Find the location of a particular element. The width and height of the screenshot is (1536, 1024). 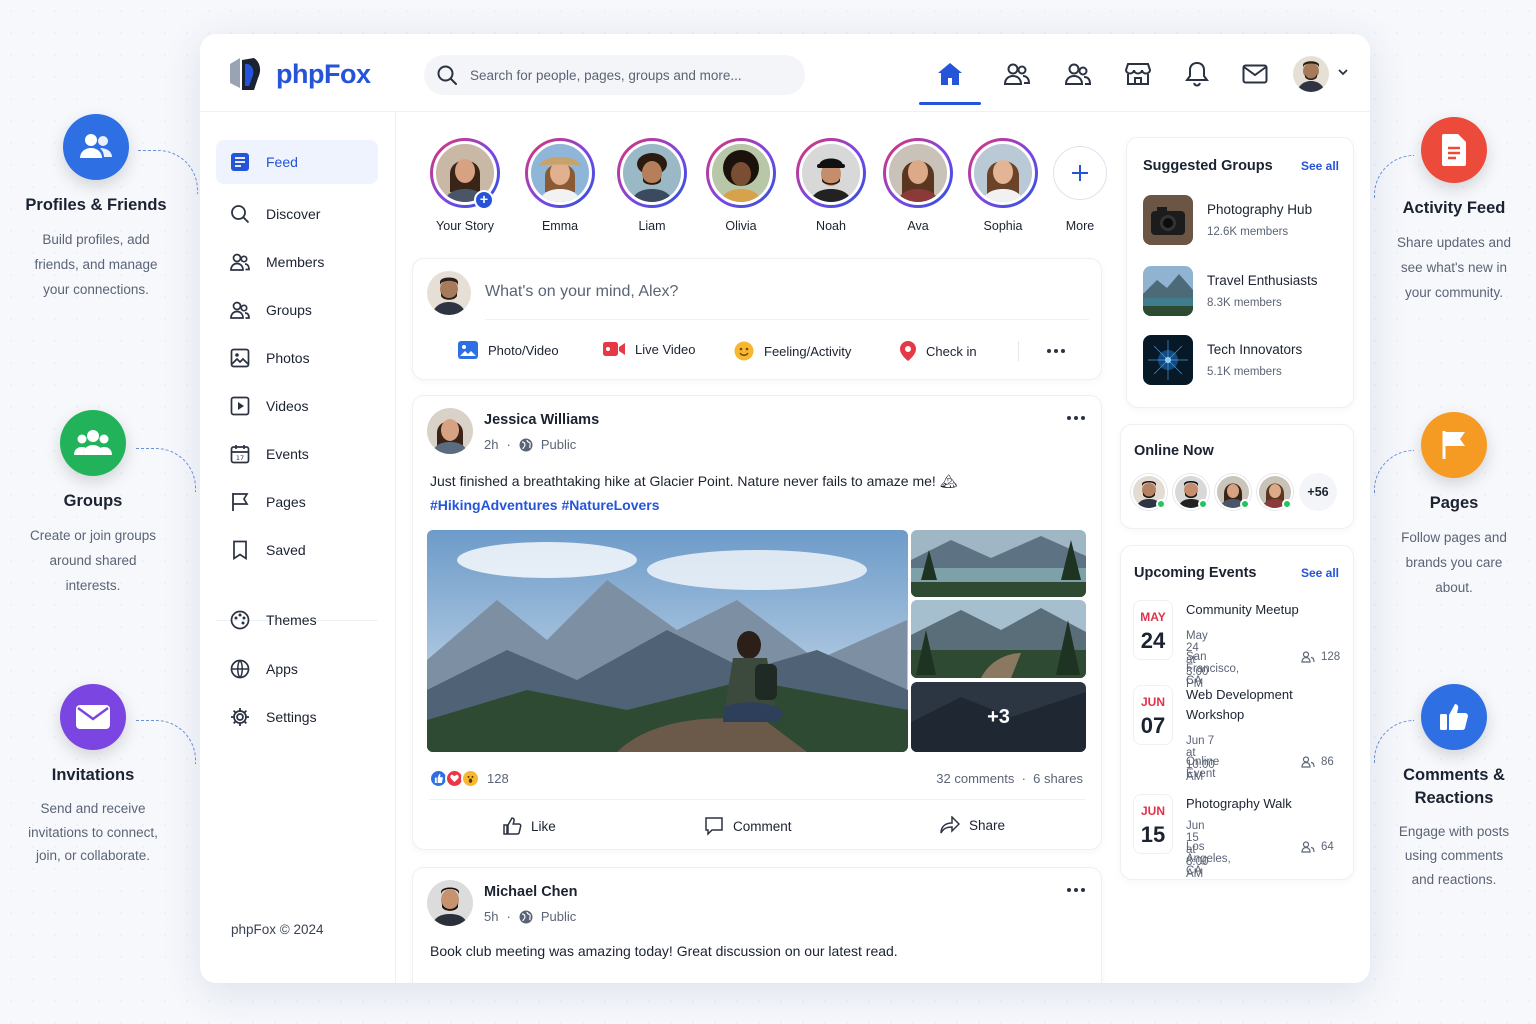

story-your-story: + Your Story is located at coordinates (465, 185).